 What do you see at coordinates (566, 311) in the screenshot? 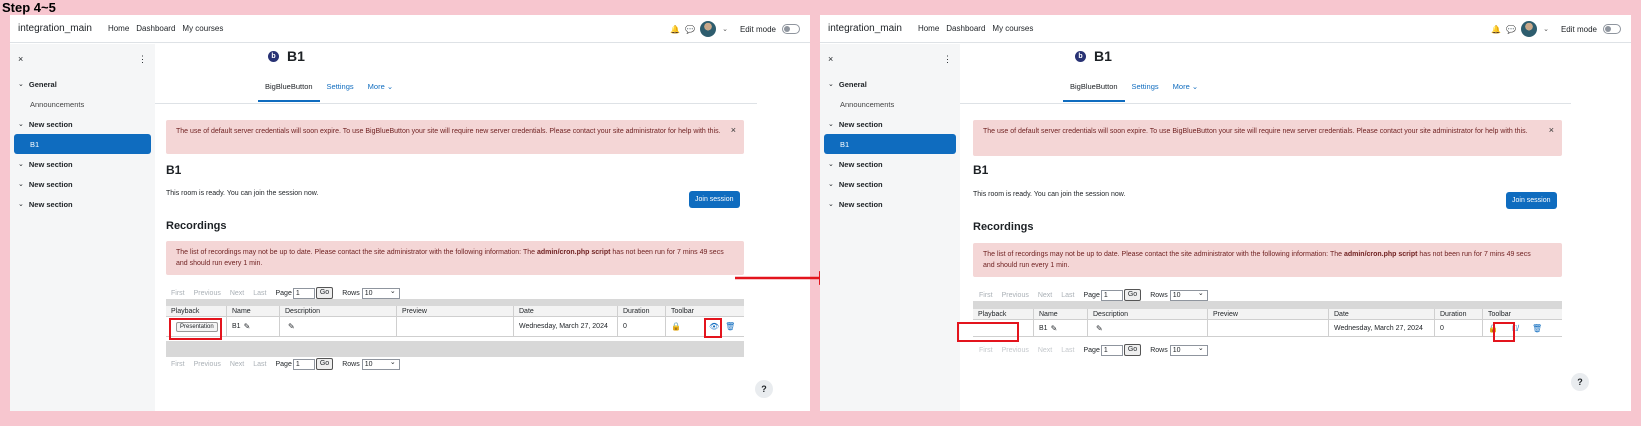
I see `header-date: Date` at bounding box center [566, 311].